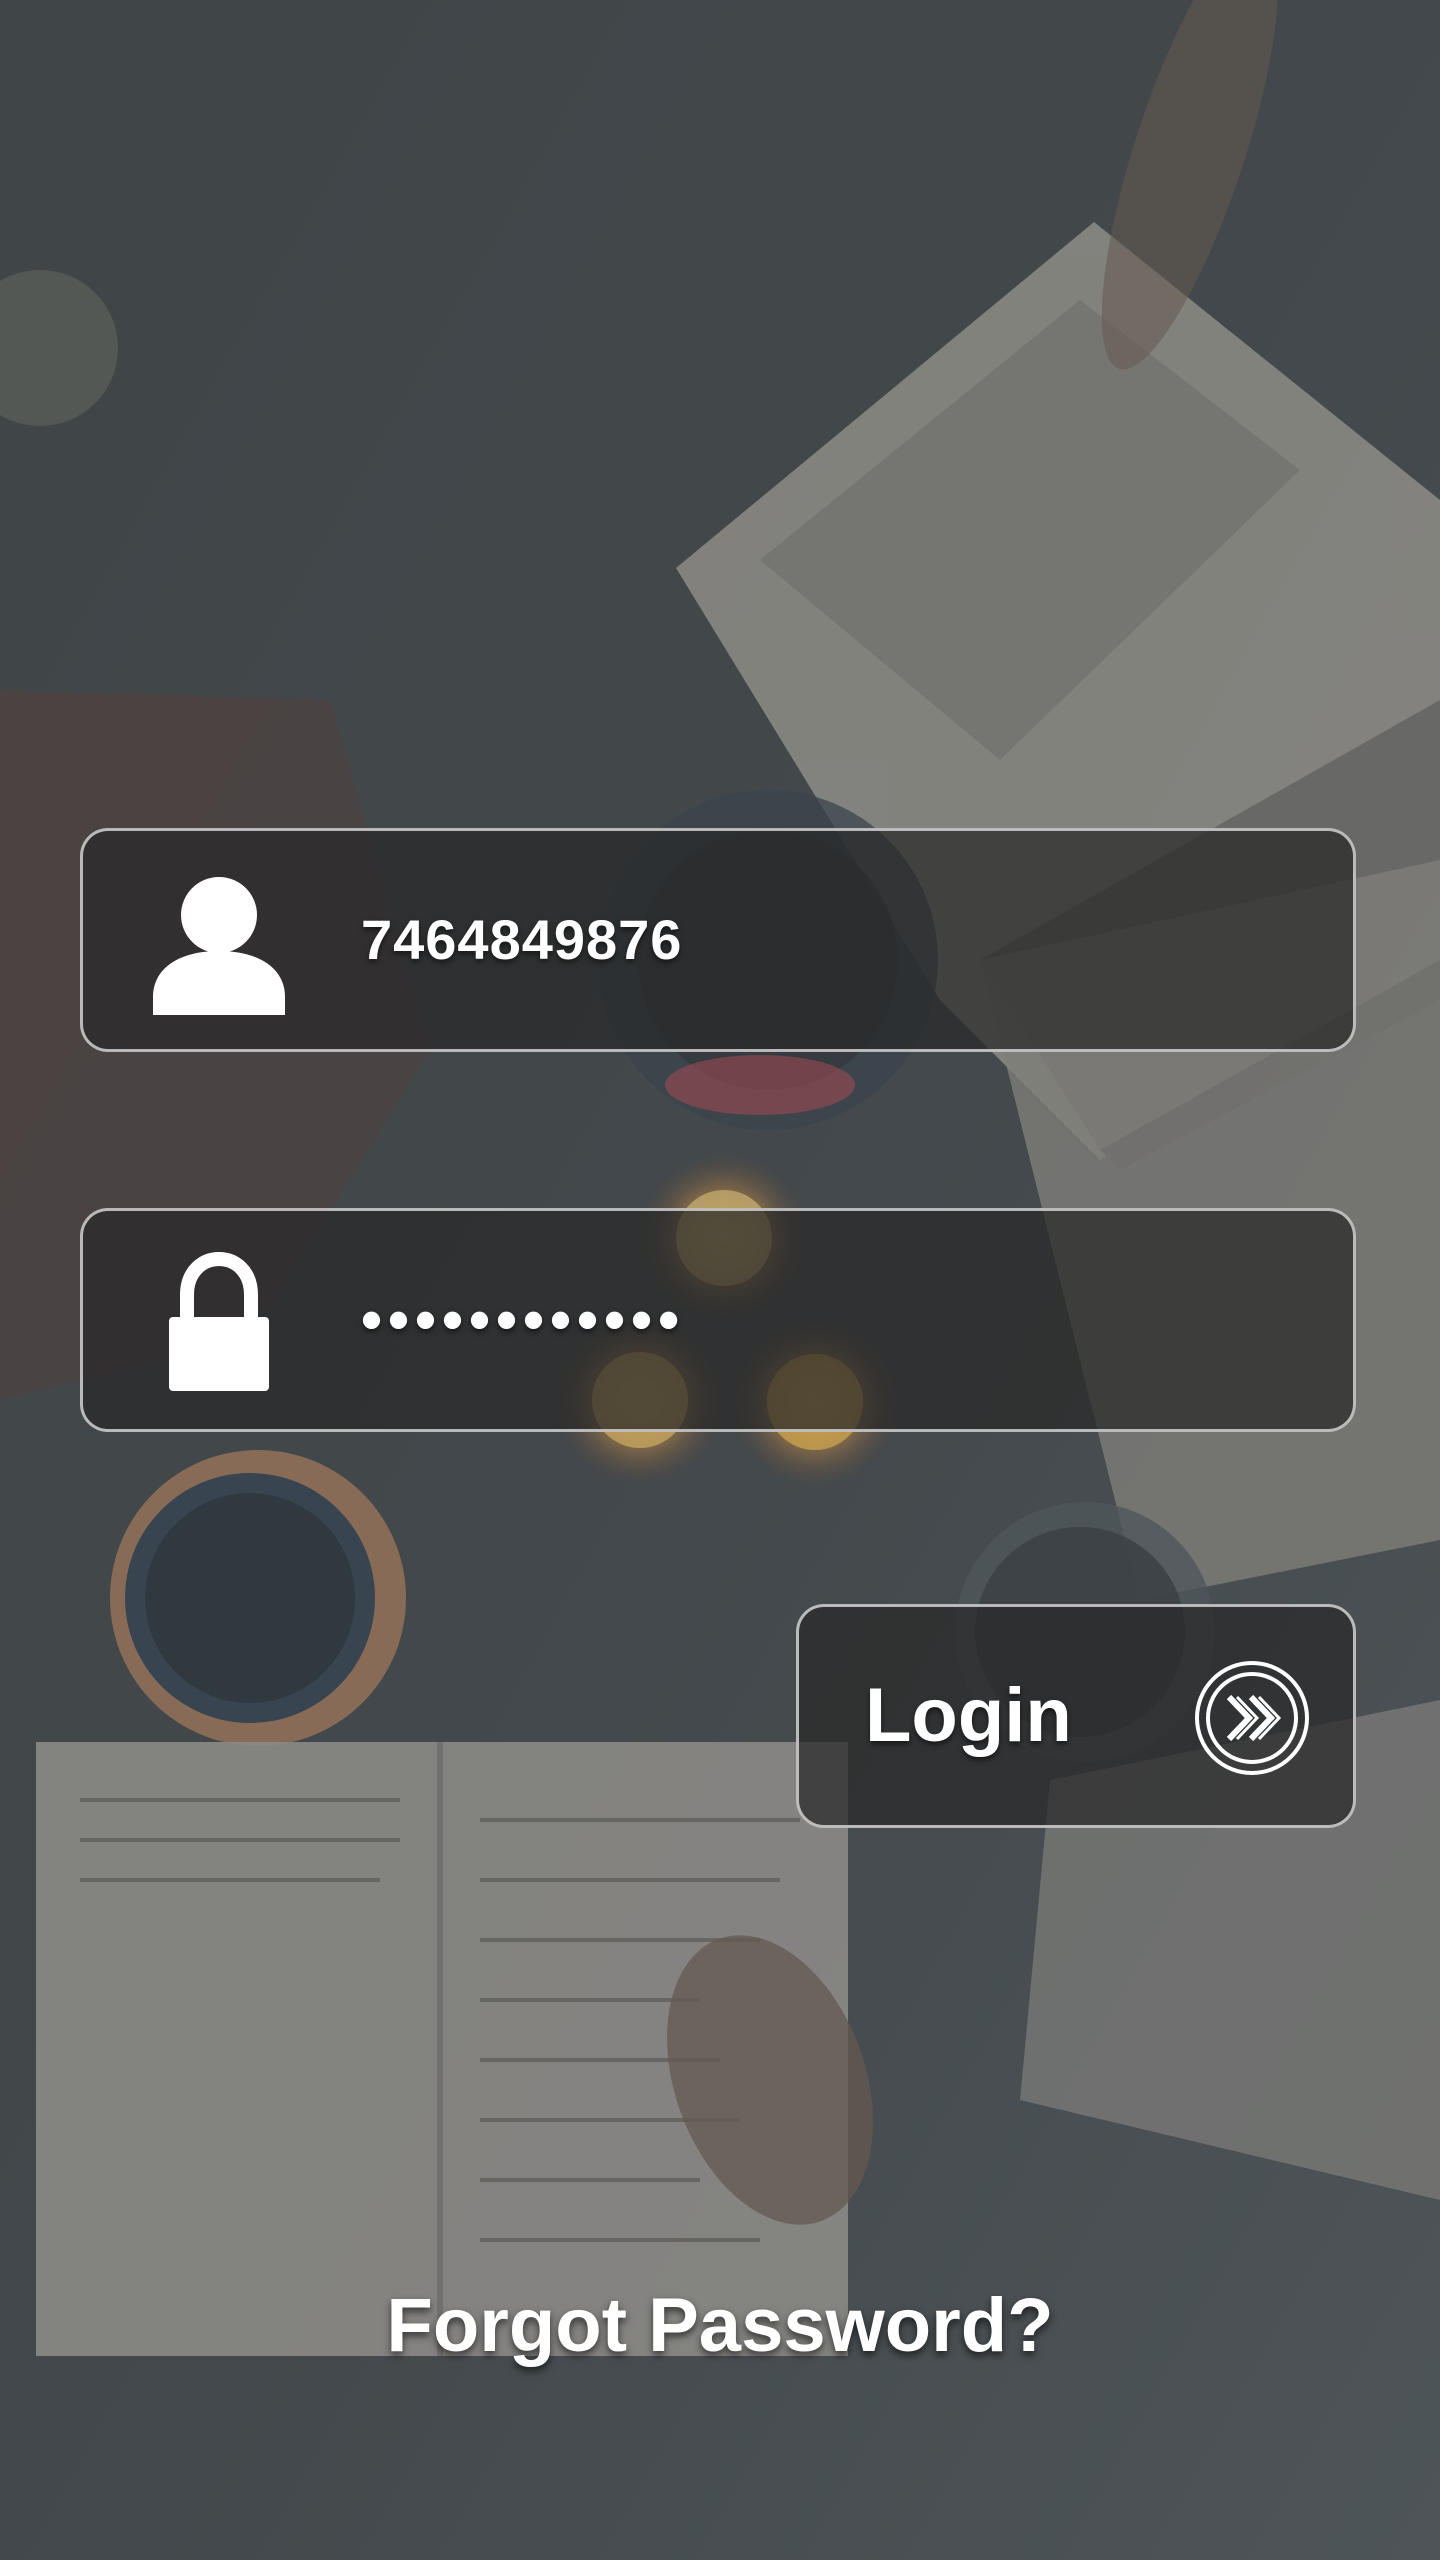 This screenshot has height=2560, width=1440. What do you see at coordinates (1076, 1716) in the screenshot?
I see `login-button: Login` at bounding box center [1076, 1716].